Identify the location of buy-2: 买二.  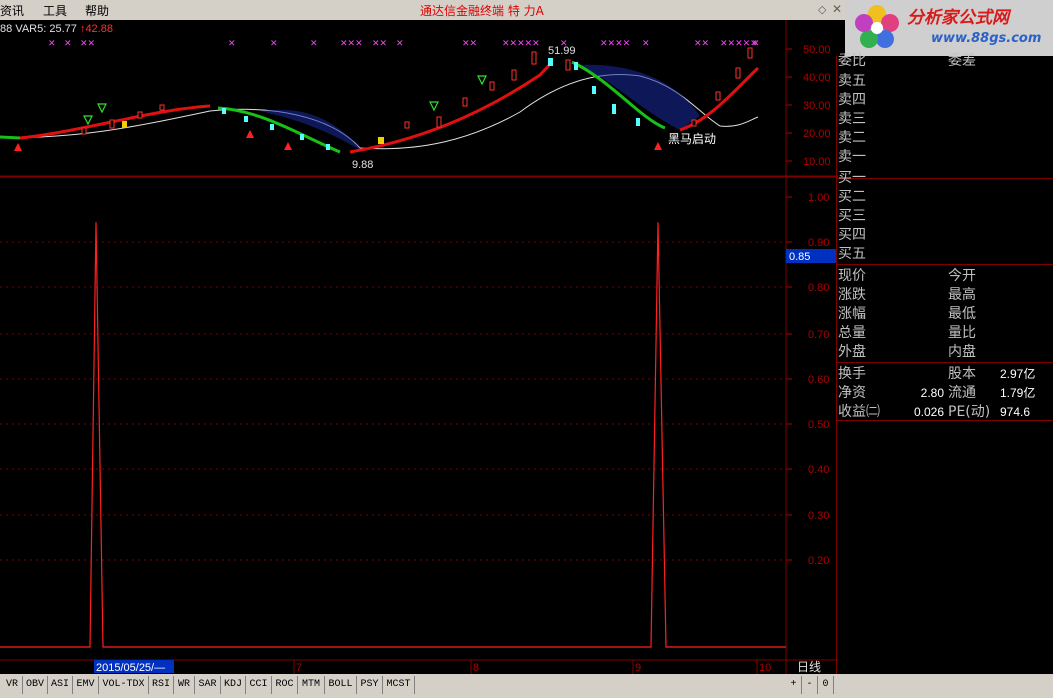
(852, 197).